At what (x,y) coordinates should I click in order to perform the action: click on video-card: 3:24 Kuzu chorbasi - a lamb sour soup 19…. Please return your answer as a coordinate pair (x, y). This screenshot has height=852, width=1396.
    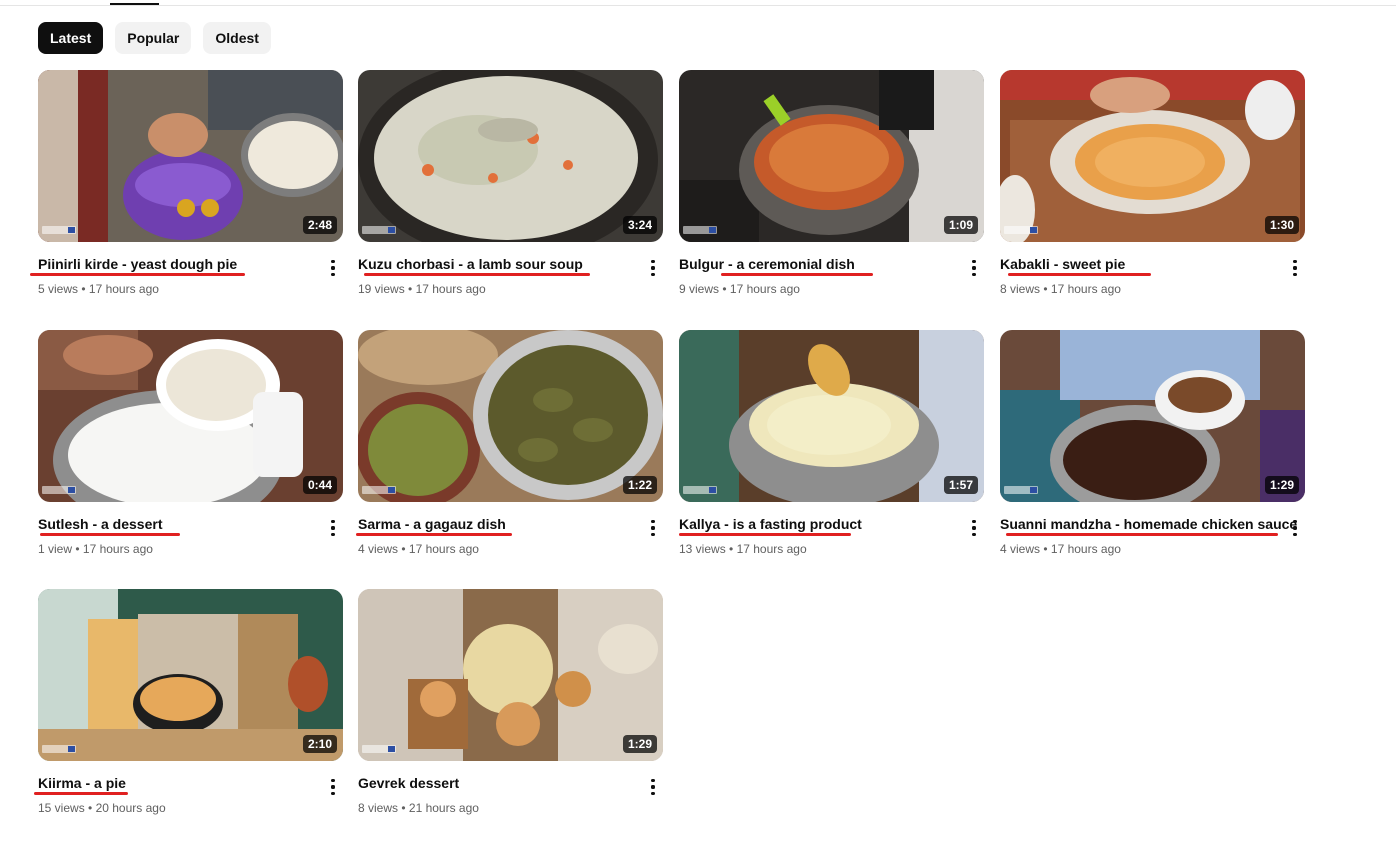
    Looking at the image, I should click on (510, 190).